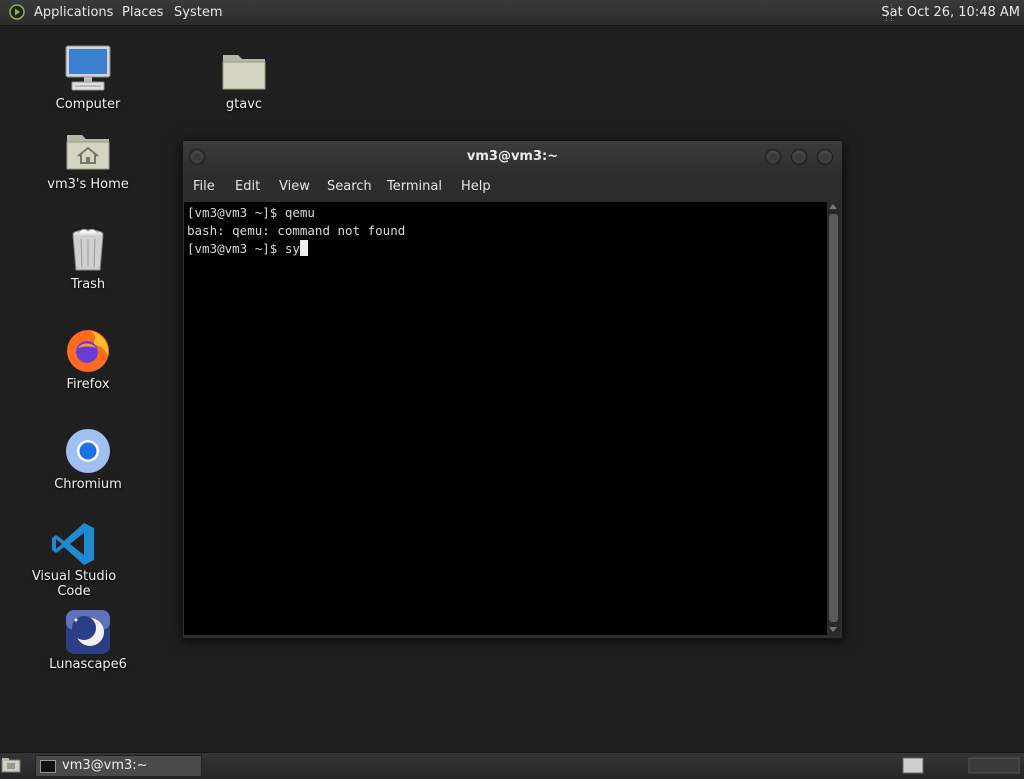  Describe the element at coordinates (833, 629) in the screenshot. I see `scroll-down-arrow-icon` at that location.